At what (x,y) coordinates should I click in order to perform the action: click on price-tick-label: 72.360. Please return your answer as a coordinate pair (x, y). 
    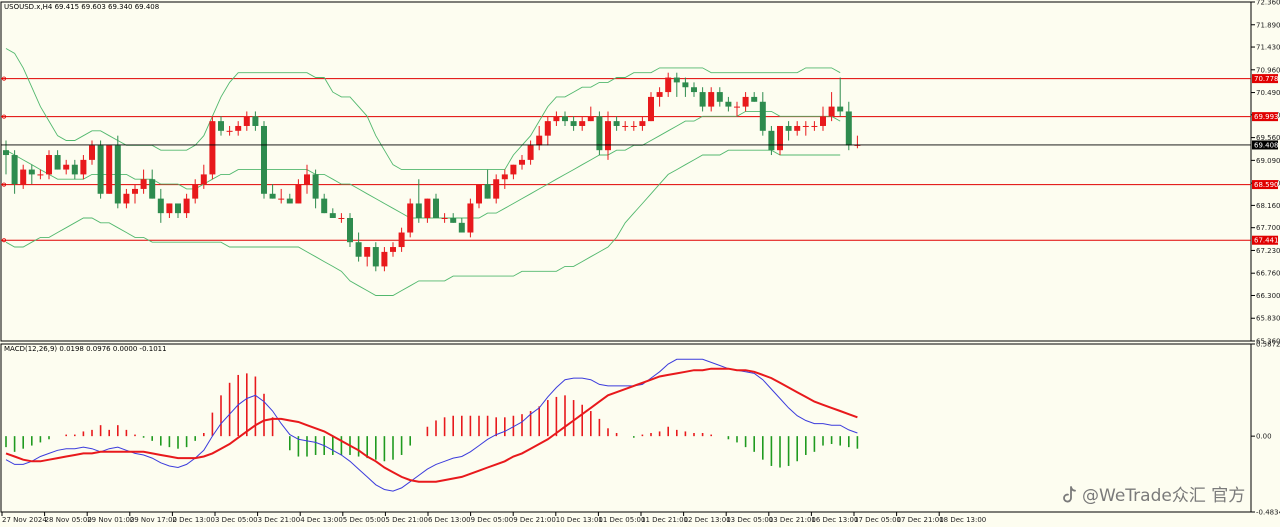
    Looking at the image, I should click on (1268, 3).